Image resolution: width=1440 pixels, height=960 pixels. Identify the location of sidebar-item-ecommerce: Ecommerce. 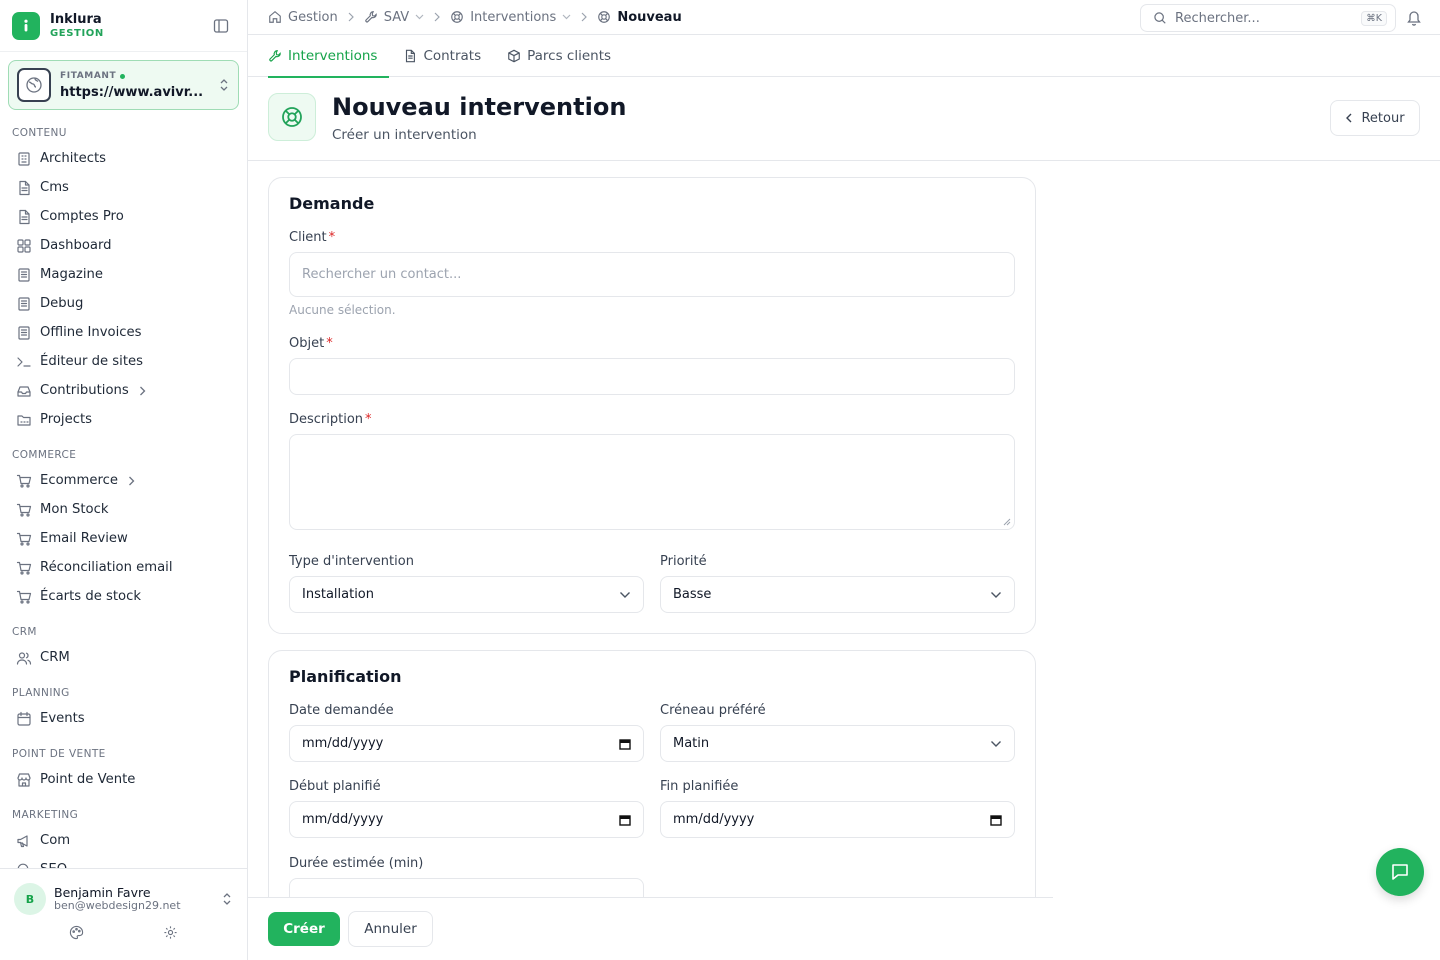
(123, 480).